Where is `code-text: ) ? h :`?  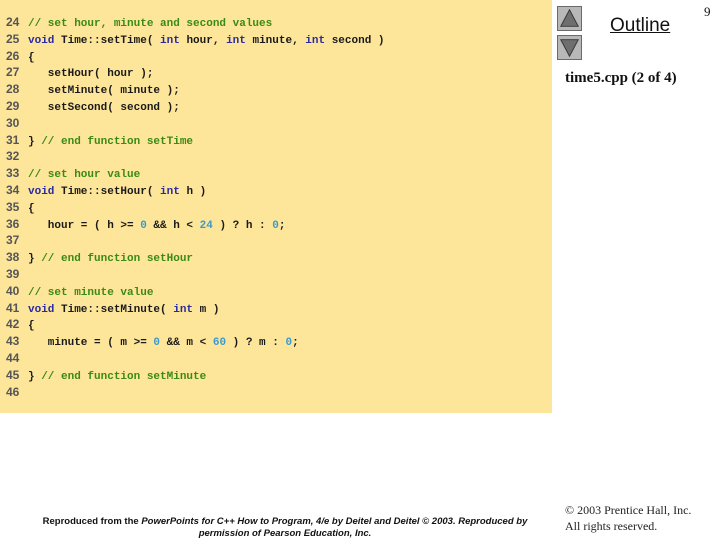 code-text: ) ? h : is located at coordinates (242, 225).